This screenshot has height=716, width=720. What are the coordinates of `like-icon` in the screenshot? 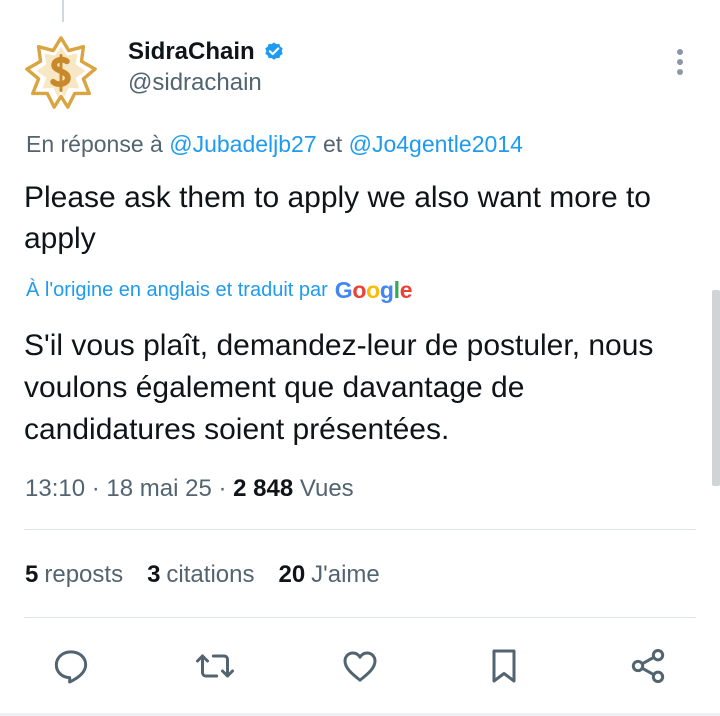 It's located at (360, 666).